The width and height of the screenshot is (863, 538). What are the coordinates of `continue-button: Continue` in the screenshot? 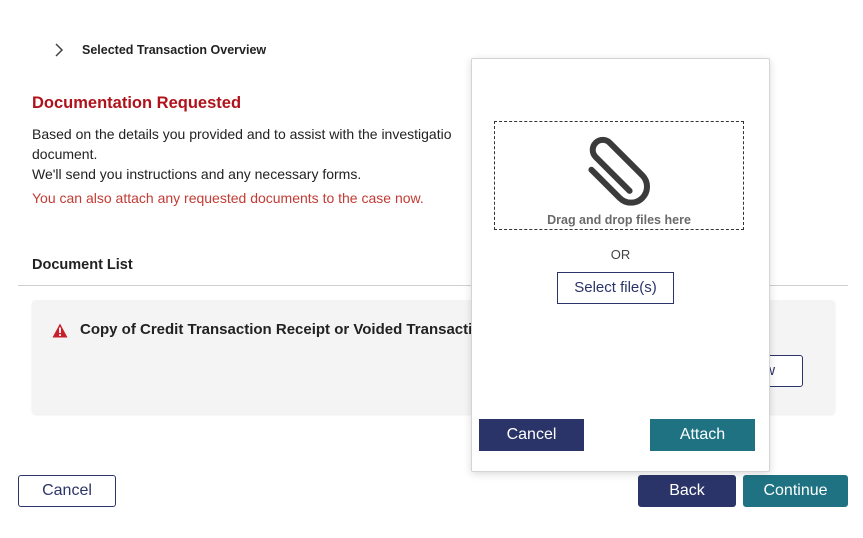 It's located at (795, 491).